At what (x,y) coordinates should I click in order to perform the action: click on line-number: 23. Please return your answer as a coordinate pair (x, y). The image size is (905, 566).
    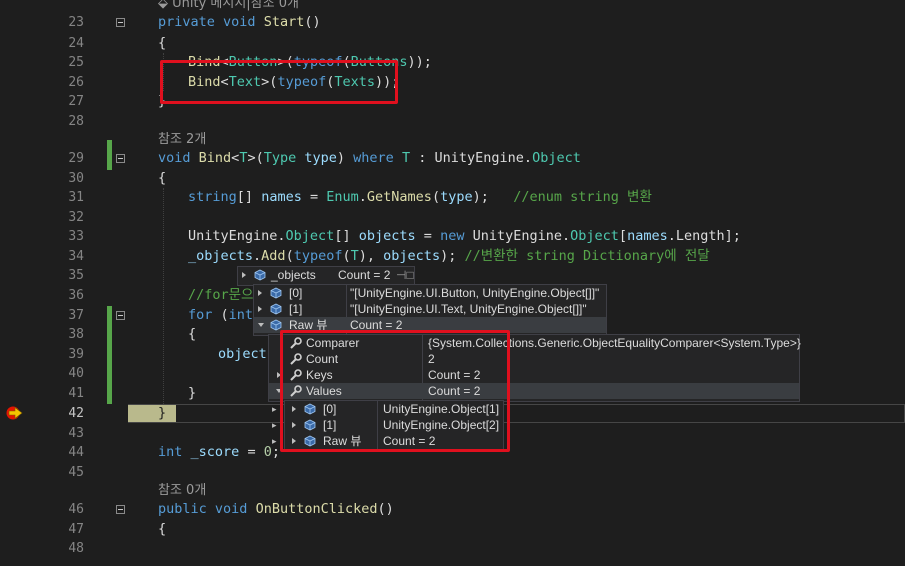
    Looking at the image, I should click on (76, 22).